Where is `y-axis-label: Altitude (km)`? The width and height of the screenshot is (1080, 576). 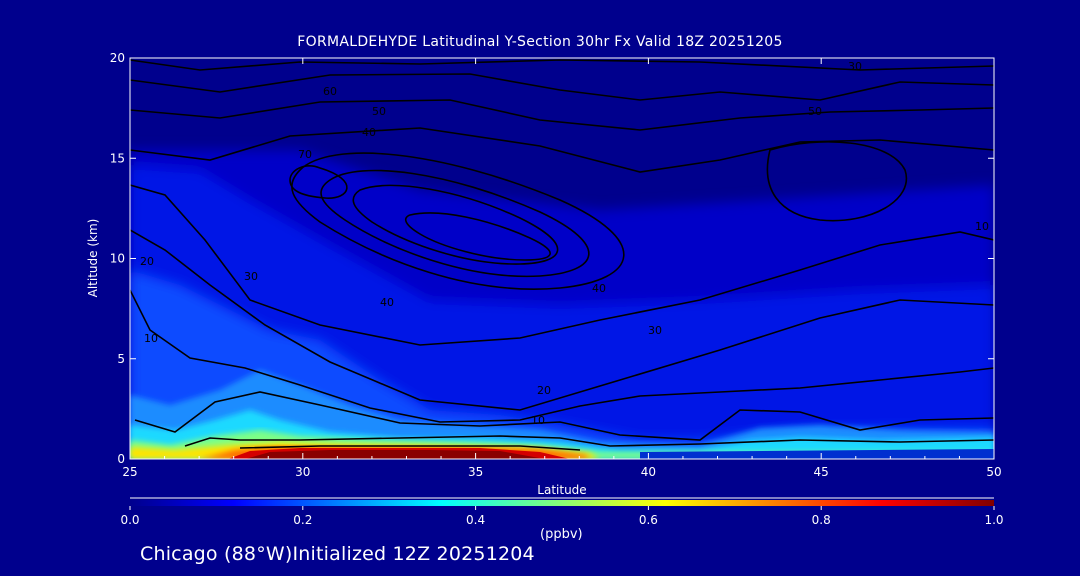 y-axis-label: Altitude (km) is located at coordinates (93, 258).